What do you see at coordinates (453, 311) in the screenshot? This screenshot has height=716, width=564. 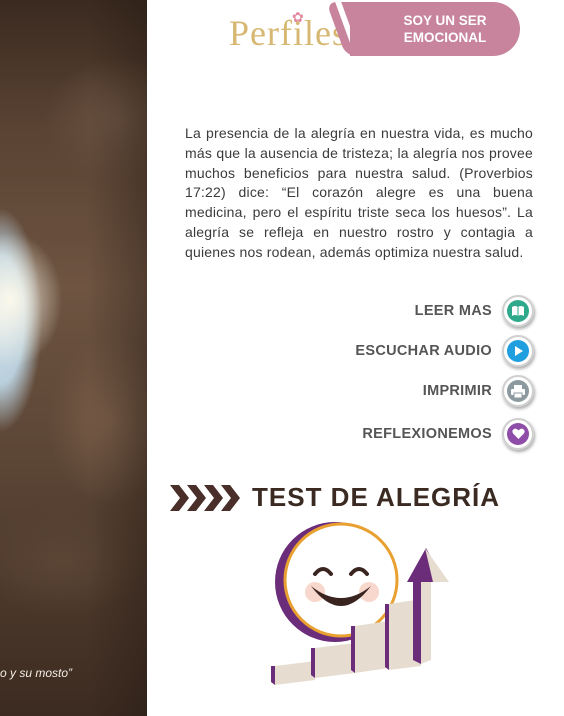 I see `read-more-label: LEER MAS` at bounding box center [453, 311].